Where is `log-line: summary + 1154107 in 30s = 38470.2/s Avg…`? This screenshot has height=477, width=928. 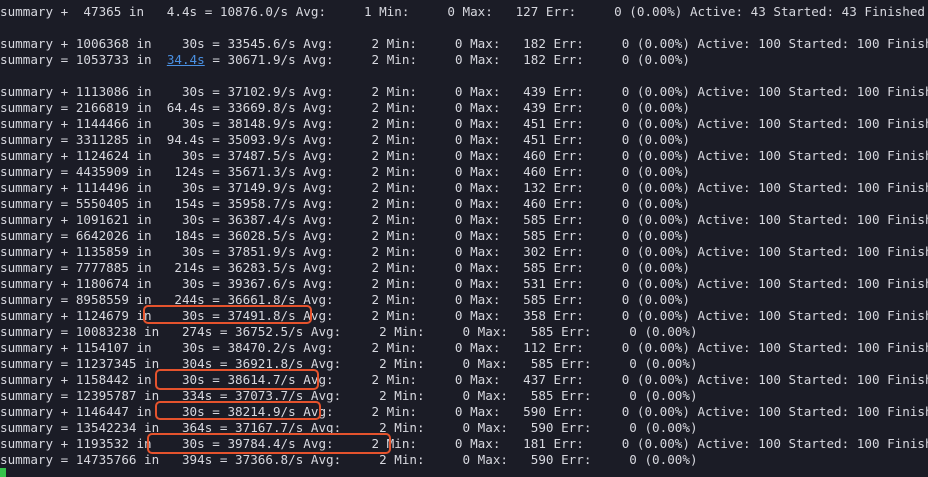 log-line: summary + 1154107 in 30s = 38470.2/s Avg… is located at coordinates (464, 347).